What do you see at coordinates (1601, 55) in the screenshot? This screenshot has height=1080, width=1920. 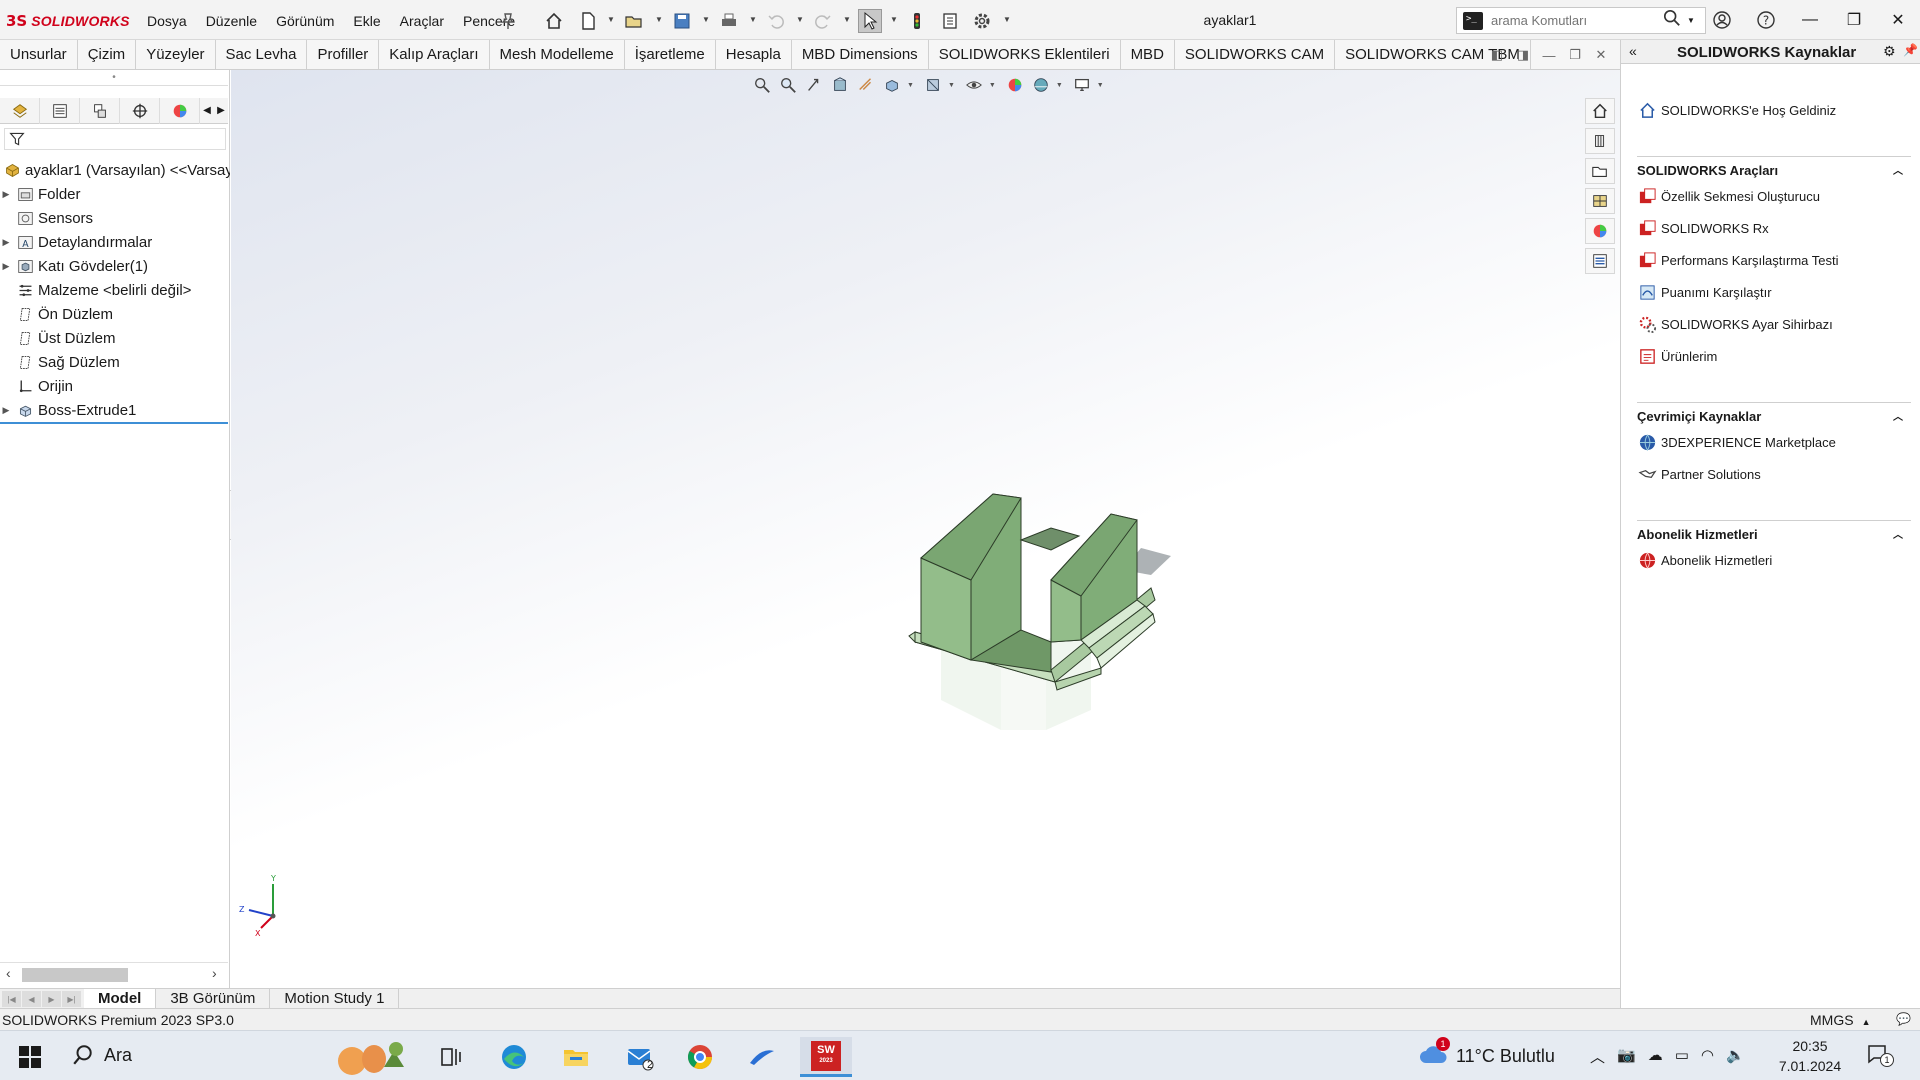 I see `doc-close-icon: ✕` at bounding box center [1601, 55].